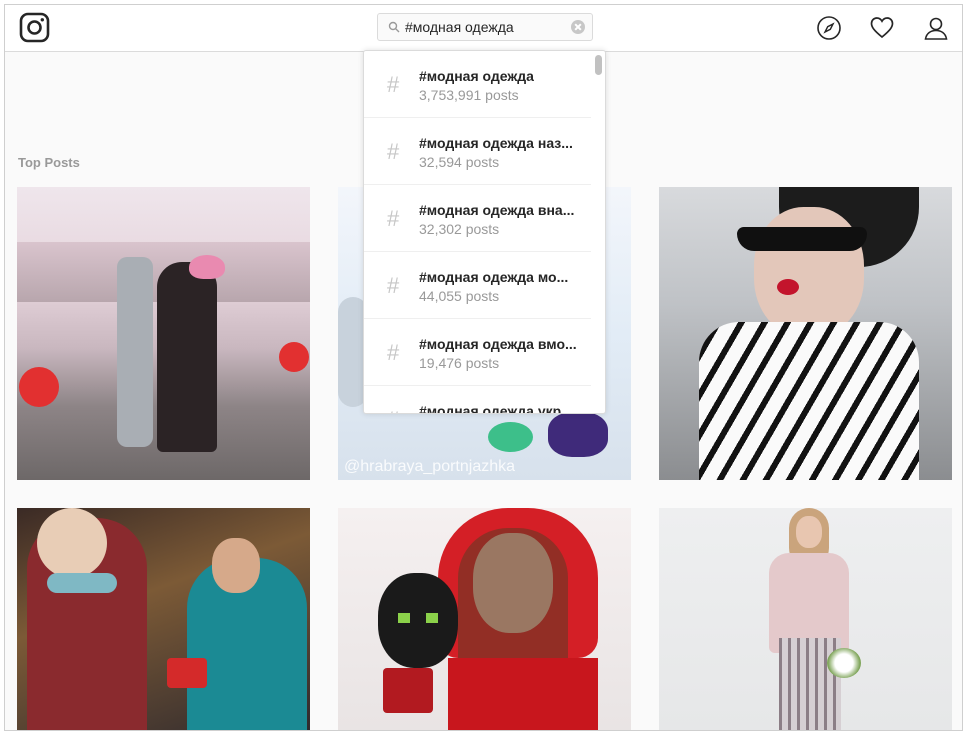 The width and height of the screenshot is (967, 735). I want to click on plush-eyes, so click(418, 618).